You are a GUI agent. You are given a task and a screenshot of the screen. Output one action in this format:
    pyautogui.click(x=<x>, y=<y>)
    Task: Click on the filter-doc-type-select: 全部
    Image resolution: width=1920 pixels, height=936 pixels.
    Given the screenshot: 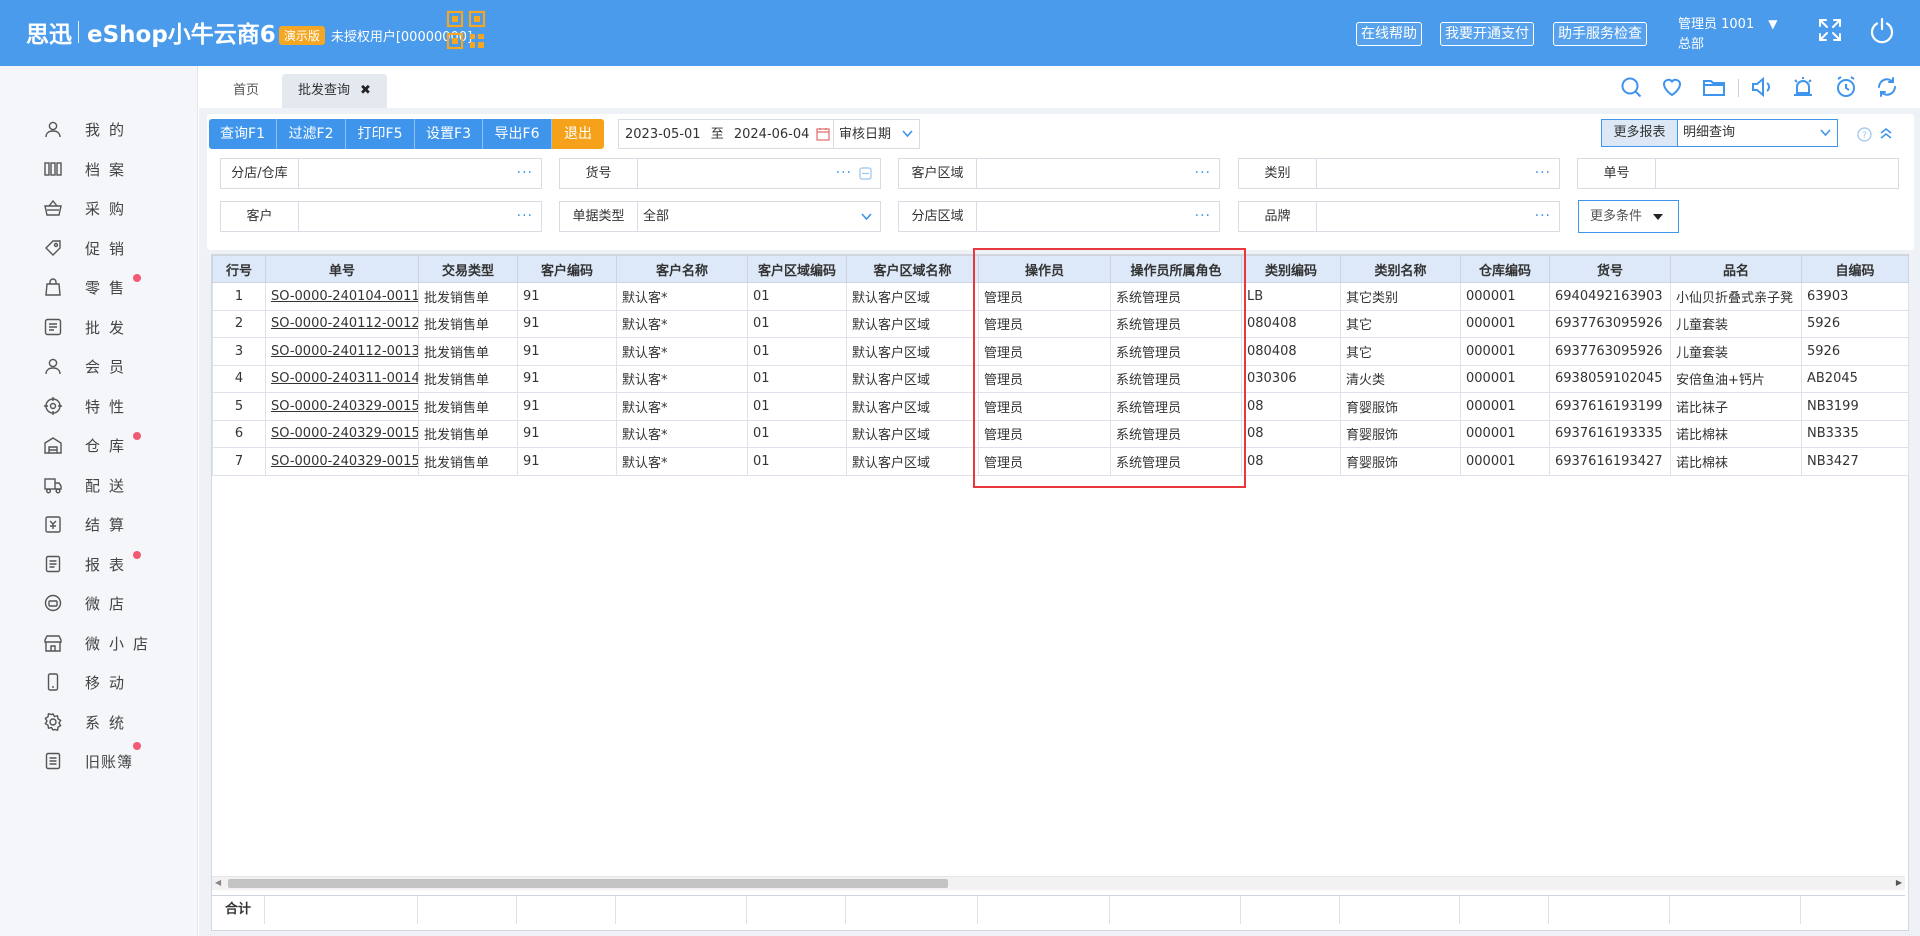 What is the action you would take?
    pyautogui.click(x=759, y=216)
    